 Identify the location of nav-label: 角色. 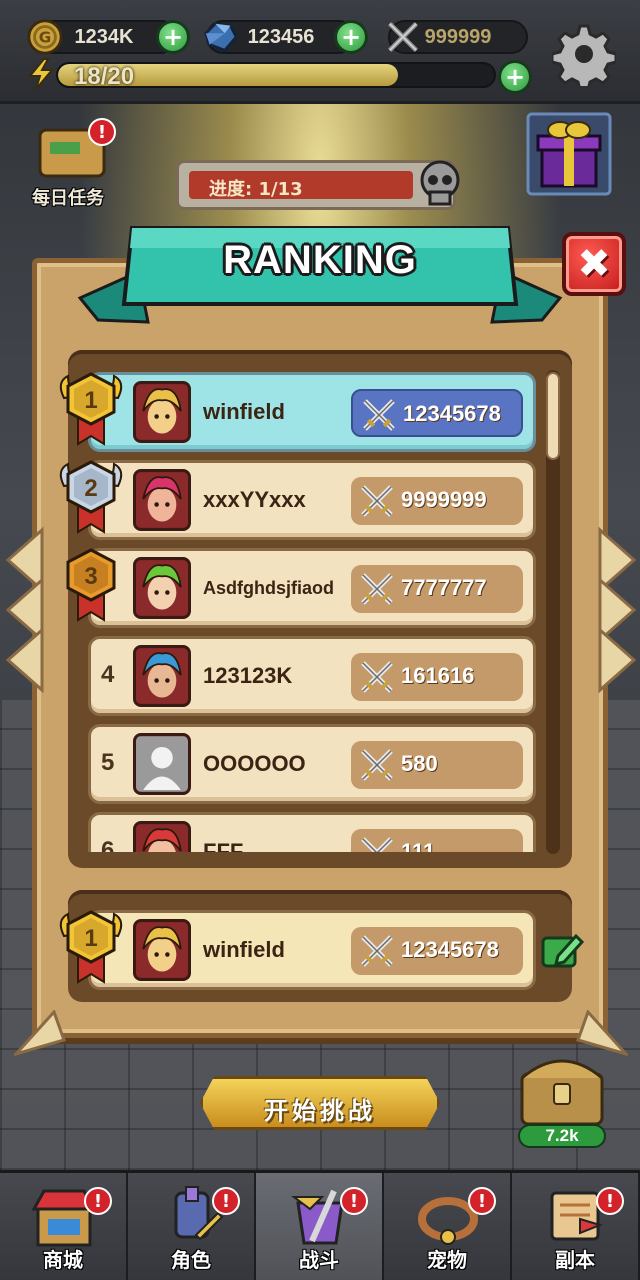
(191, 1260).